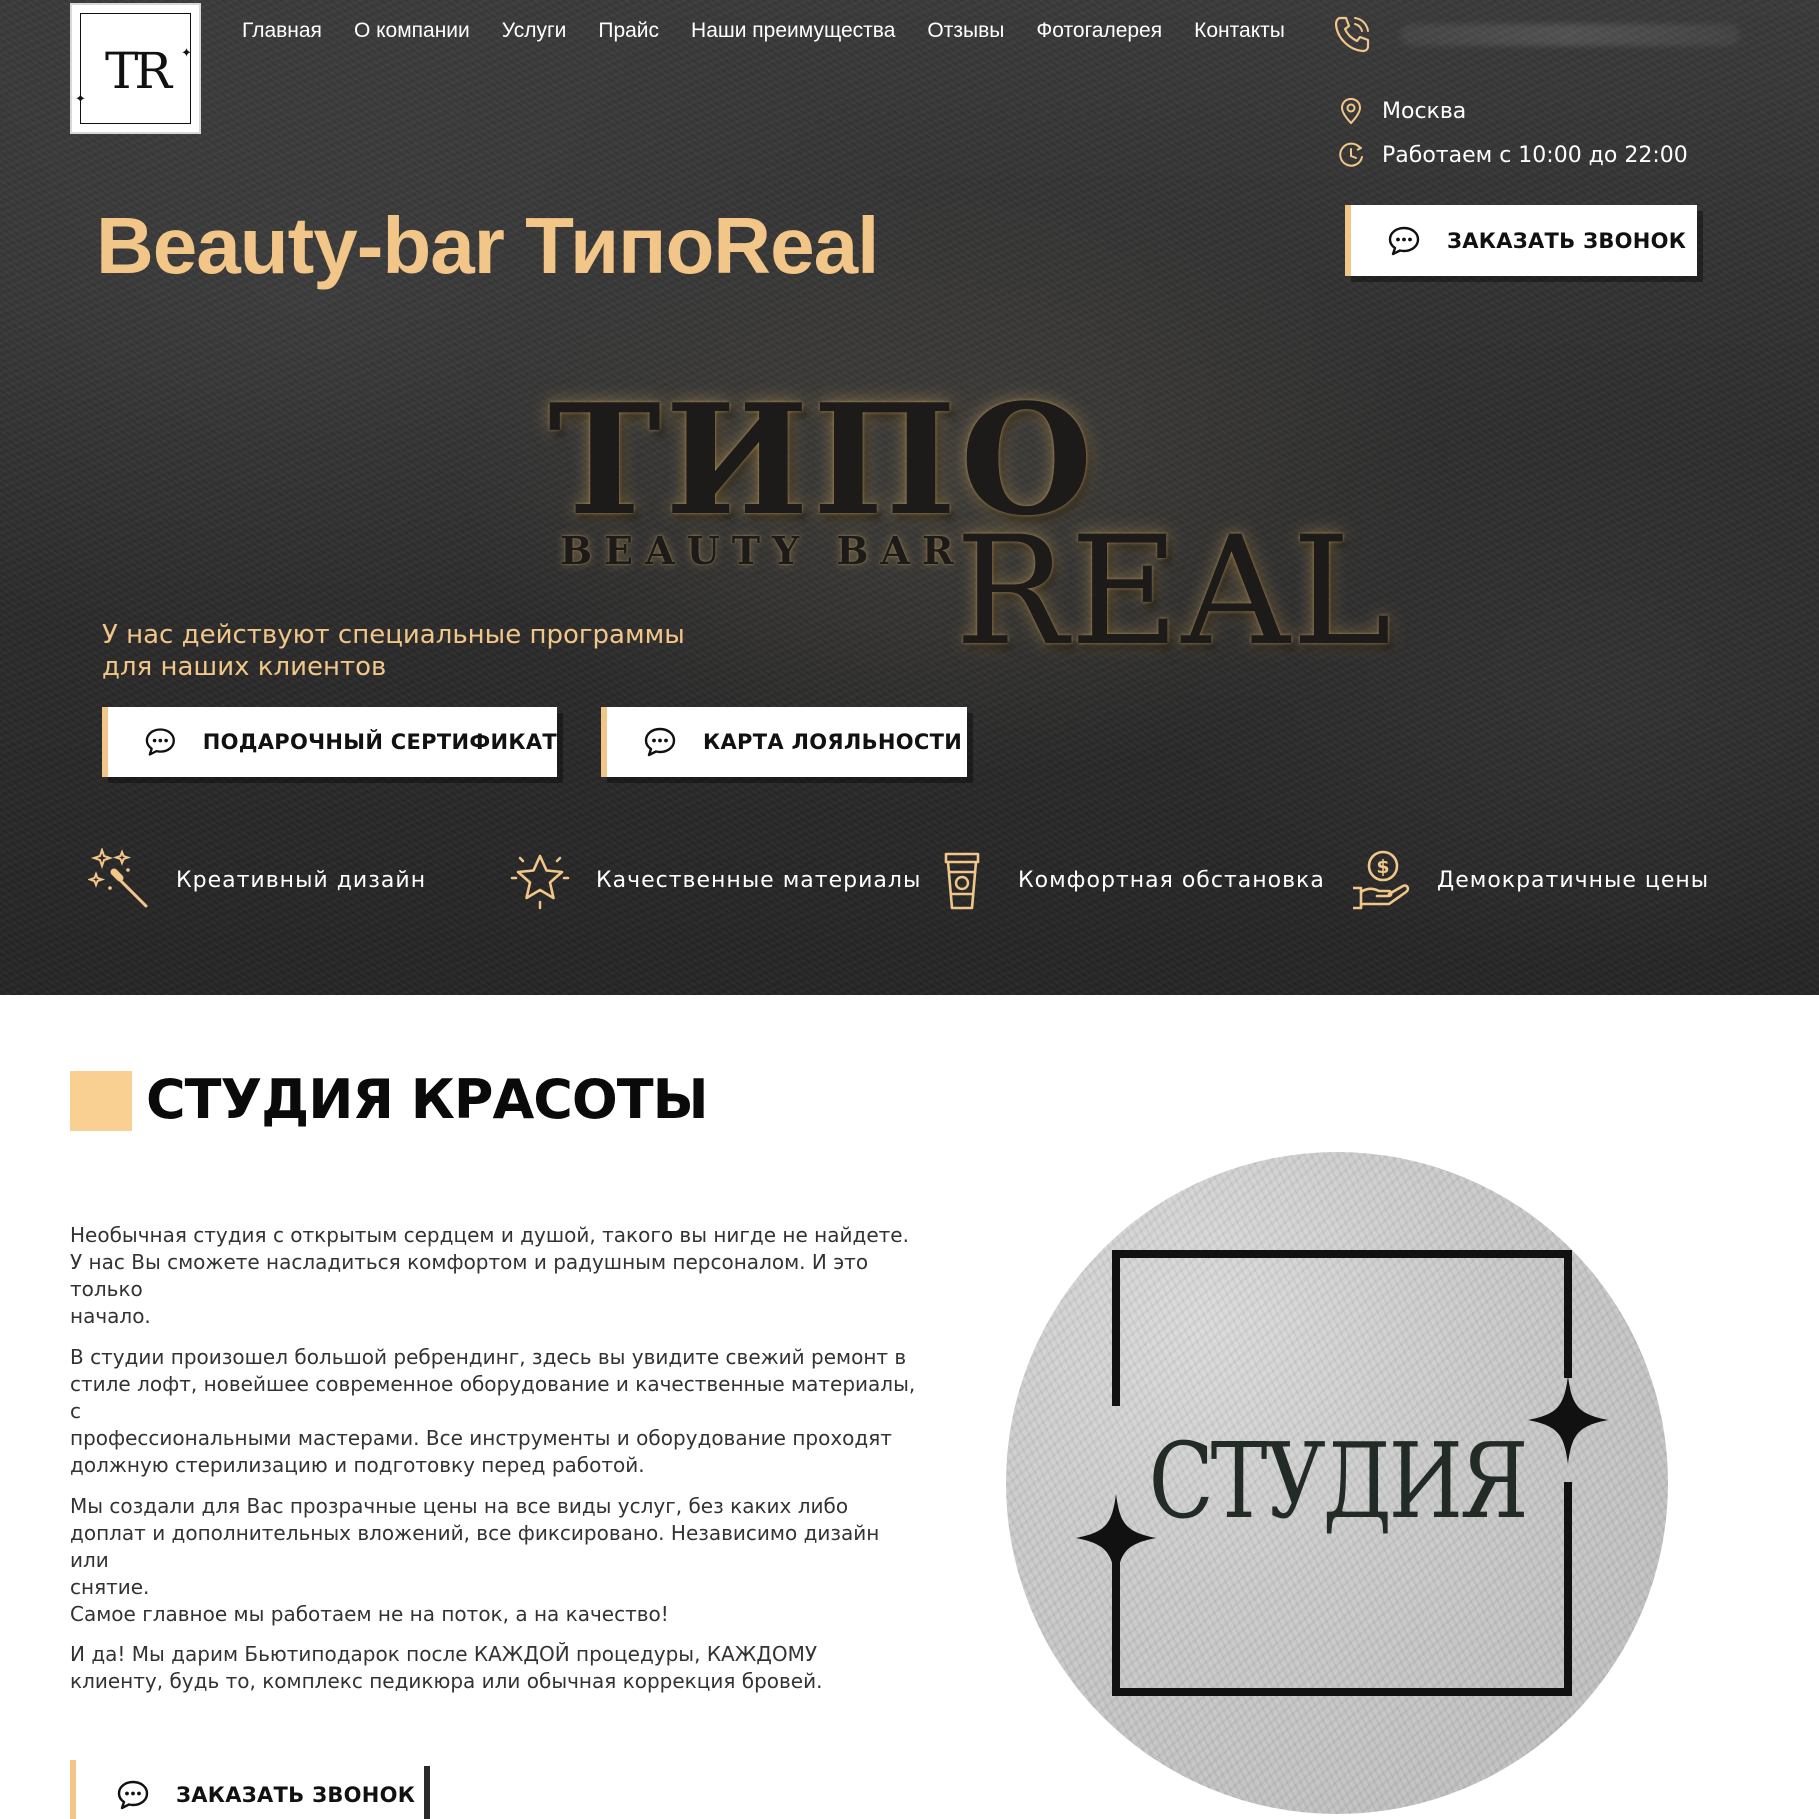  What do you see at coordinates (487, 245) in the screenshot?
I see `hero-title: Beauty-bar ТипоReal` at bounding box center [487, 245].